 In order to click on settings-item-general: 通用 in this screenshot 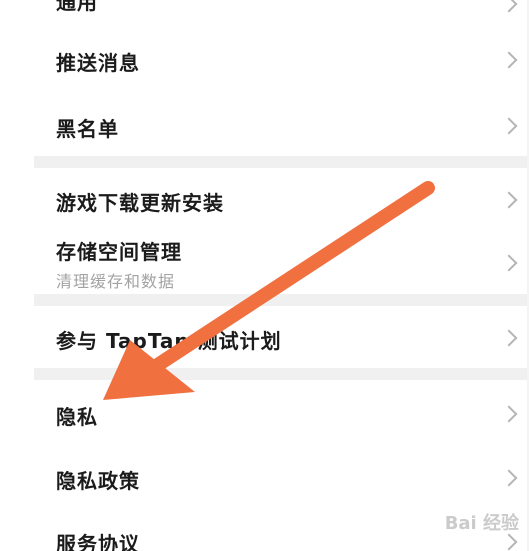, I will do `click(280, 14)`.